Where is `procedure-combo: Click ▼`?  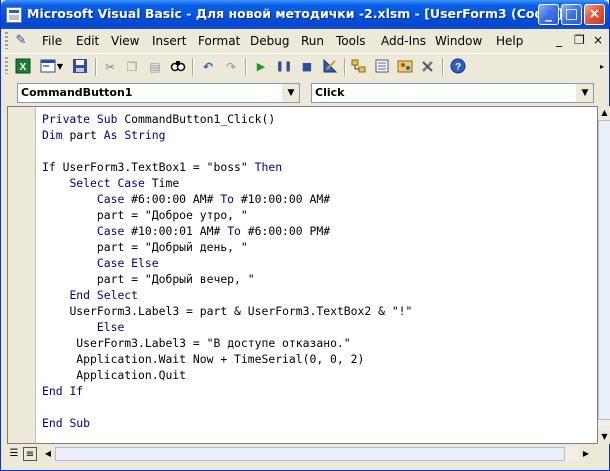 procedure-combo: Click ▼ is located at coordinates (452, 93).